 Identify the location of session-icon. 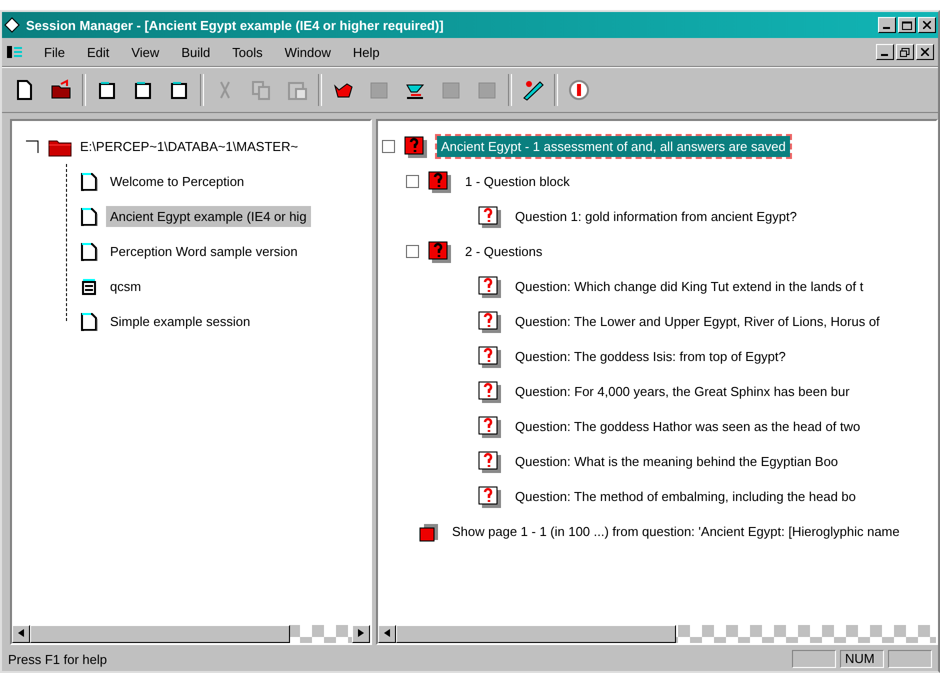
(416, 146).